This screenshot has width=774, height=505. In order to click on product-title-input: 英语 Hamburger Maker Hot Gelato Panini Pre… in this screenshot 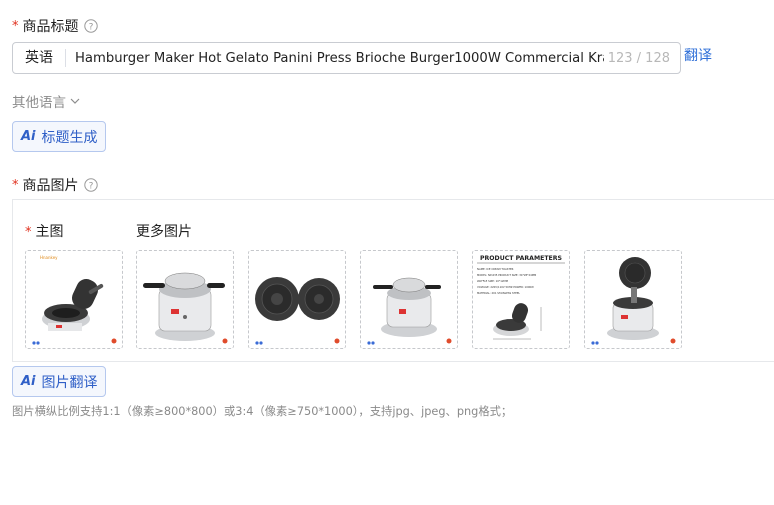, I will do `click(346, 58)`.